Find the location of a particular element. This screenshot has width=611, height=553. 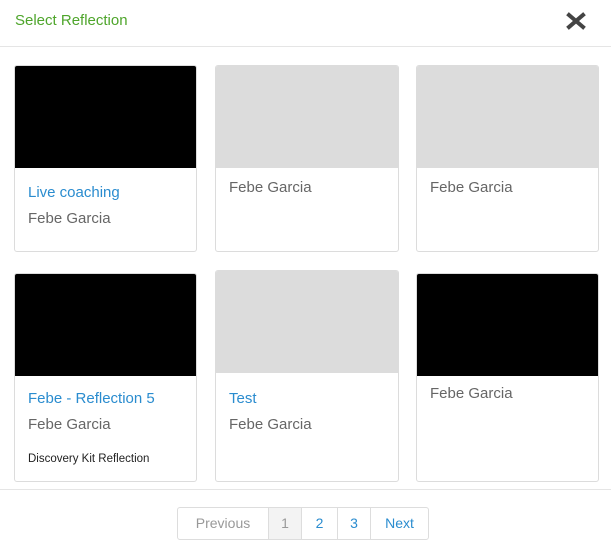

modal-header: Select Reflection is located at coordinates (305, 23).